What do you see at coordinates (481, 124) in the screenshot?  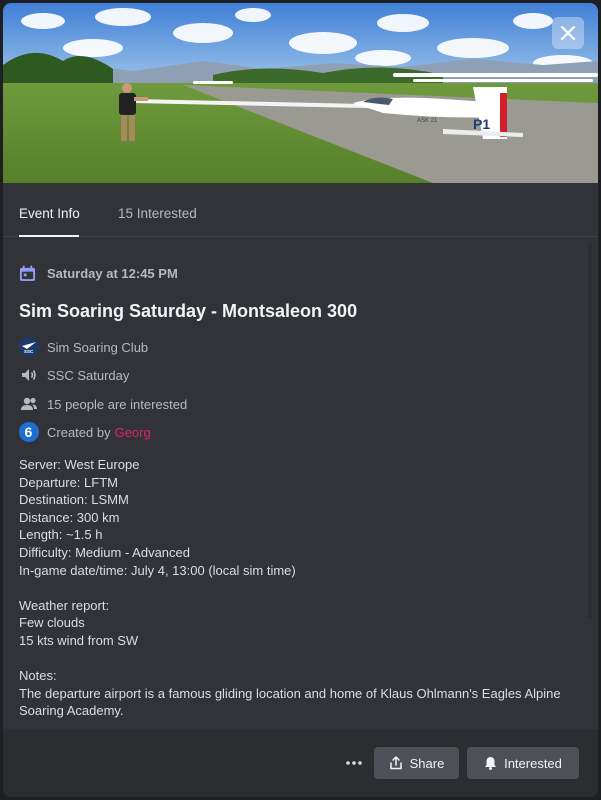 I see `svg-text: P1` at bounding box center [481, 124].